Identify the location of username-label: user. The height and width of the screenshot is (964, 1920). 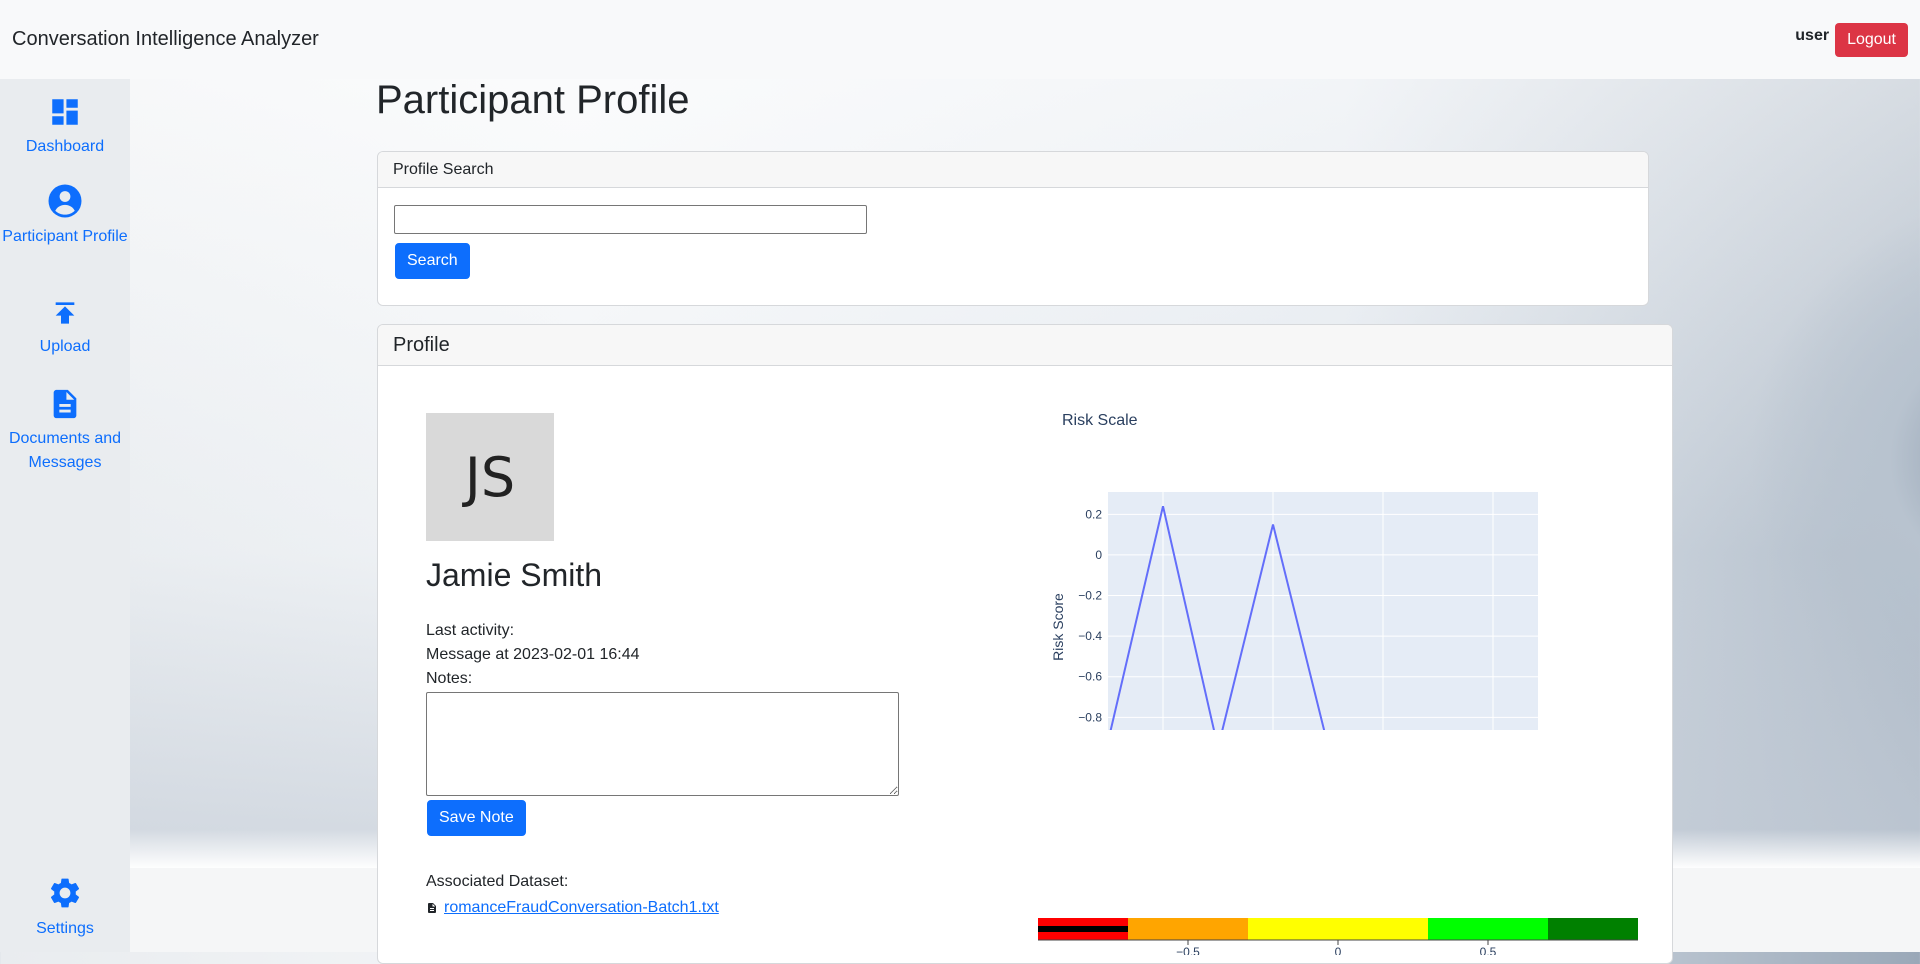
(1812, 35).